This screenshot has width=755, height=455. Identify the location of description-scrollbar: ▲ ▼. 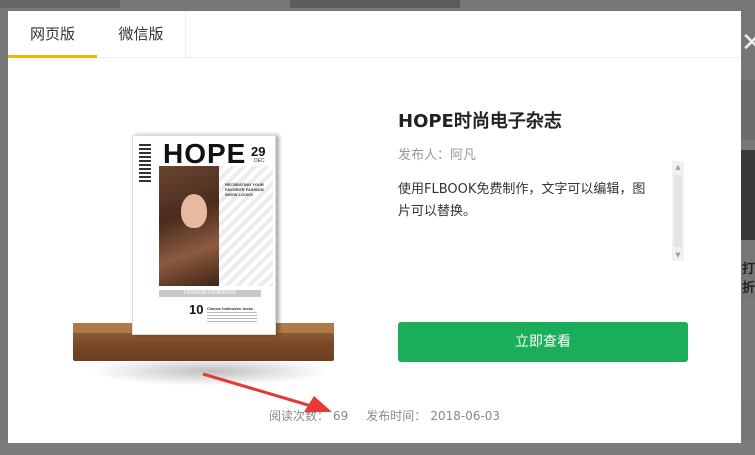
(678, 211).